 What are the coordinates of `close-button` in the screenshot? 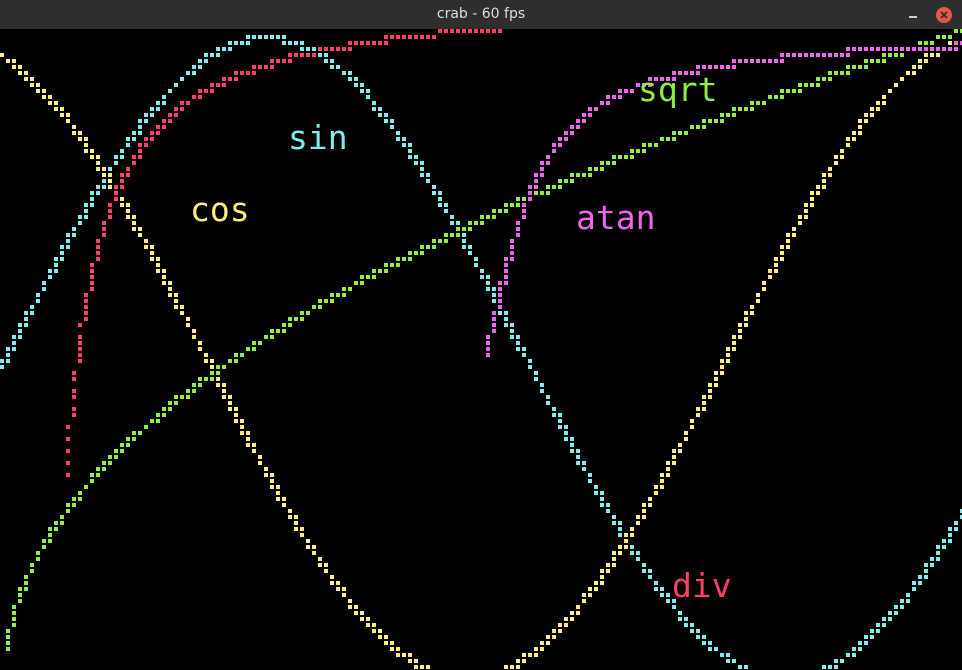 It's located at (944, 15).